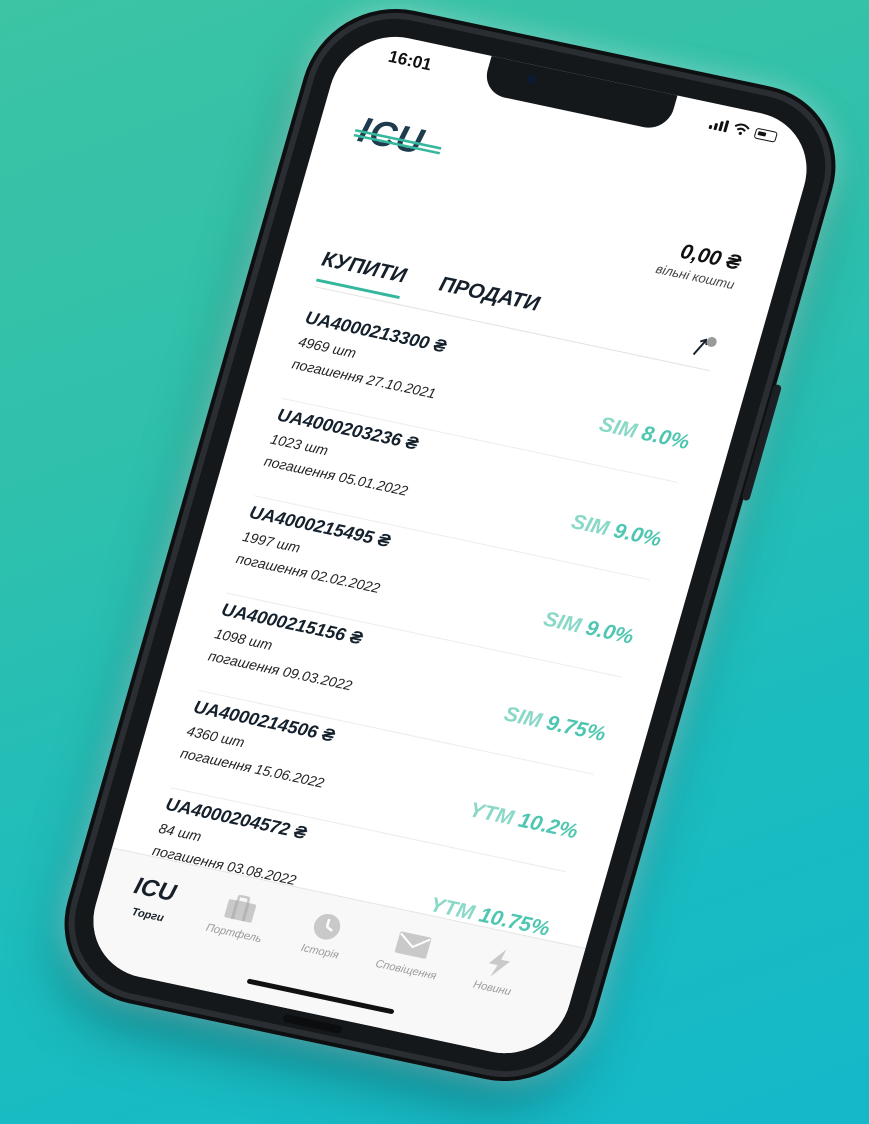 The width and height of the screenshot is (869, 1124). Describe the element at coordinates (308, 573) in the screenshot. I see `bond-maturity: погашення 02.02.2022` at that location.